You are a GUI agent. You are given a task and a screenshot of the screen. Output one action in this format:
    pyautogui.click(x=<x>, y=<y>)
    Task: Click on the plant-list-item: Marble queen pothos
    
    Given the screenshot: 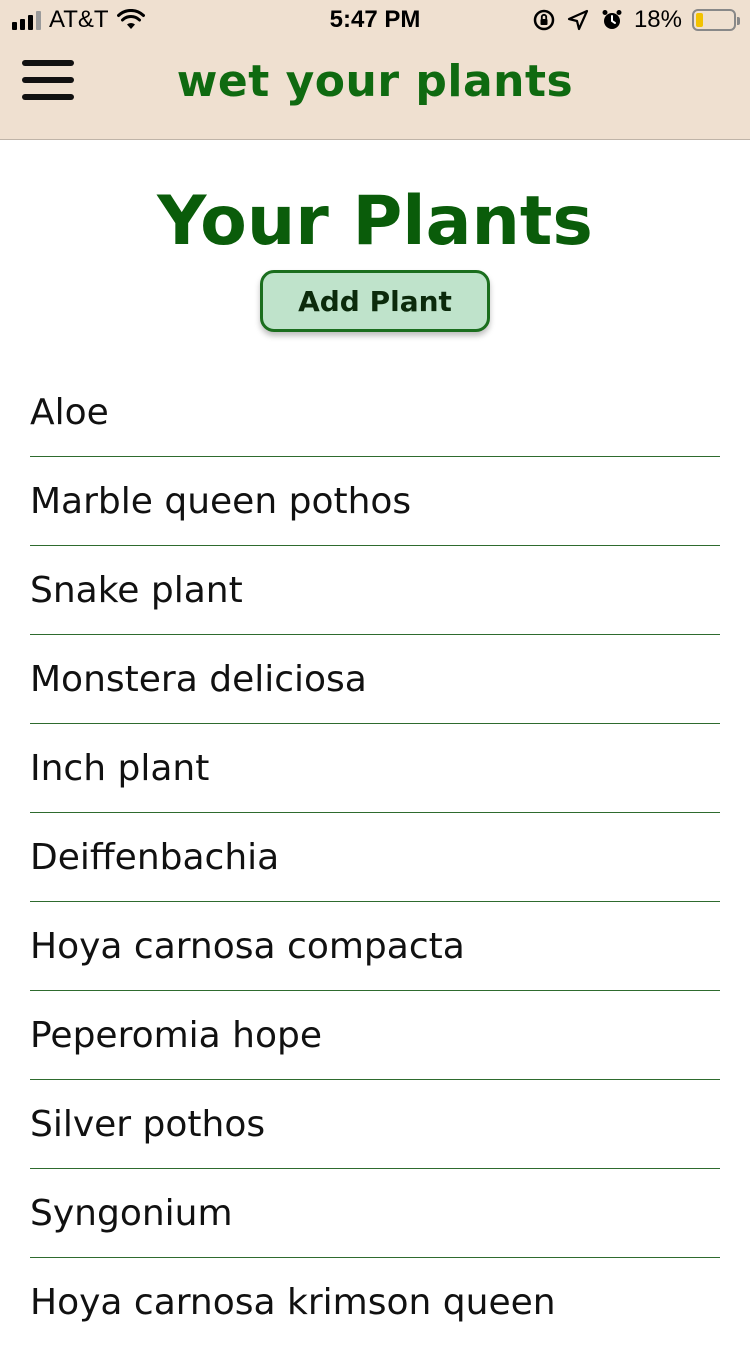 What is the action you would take?
    pyautogui.click(x=375, y=501)
    